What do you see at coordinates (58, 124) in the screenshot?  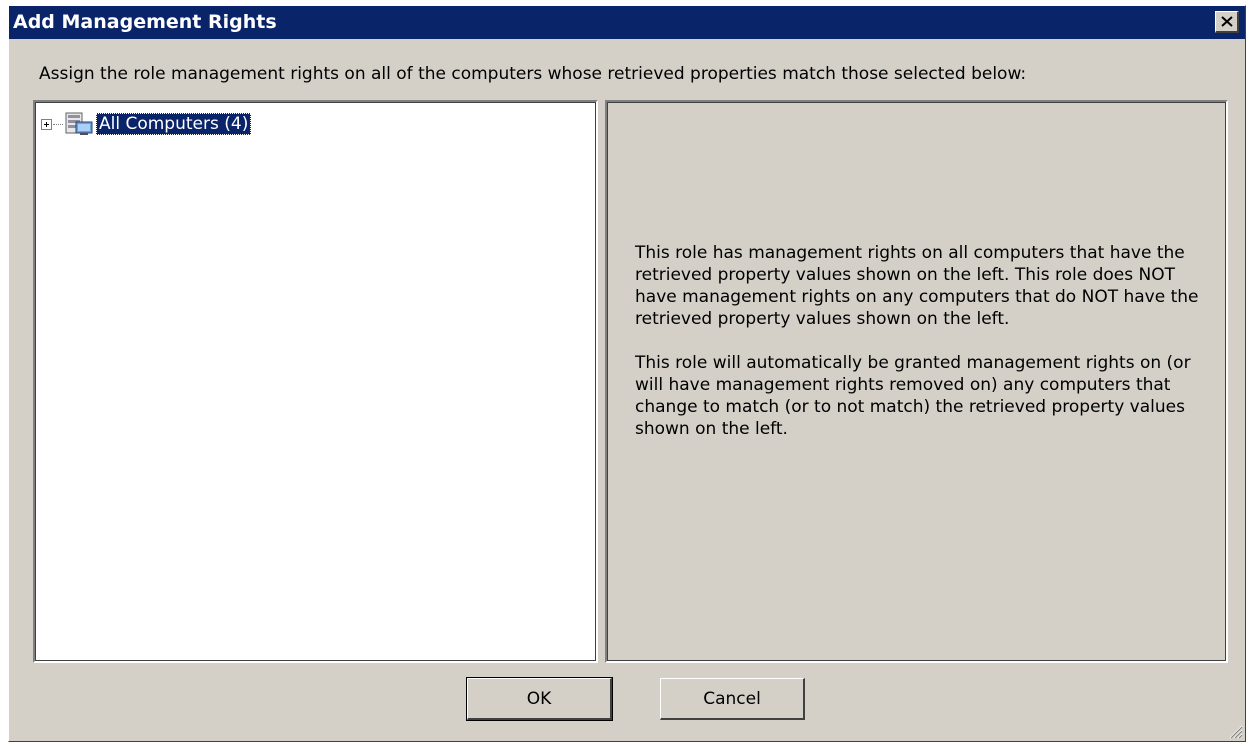 I see `tree-connector` at bounding box center [58, 124].